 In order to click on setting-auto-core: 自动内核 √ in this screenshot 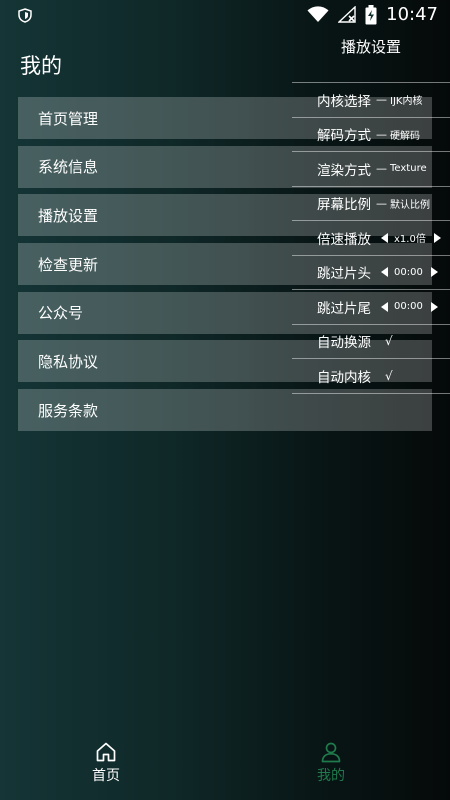, I will do `click(371, 376)`.